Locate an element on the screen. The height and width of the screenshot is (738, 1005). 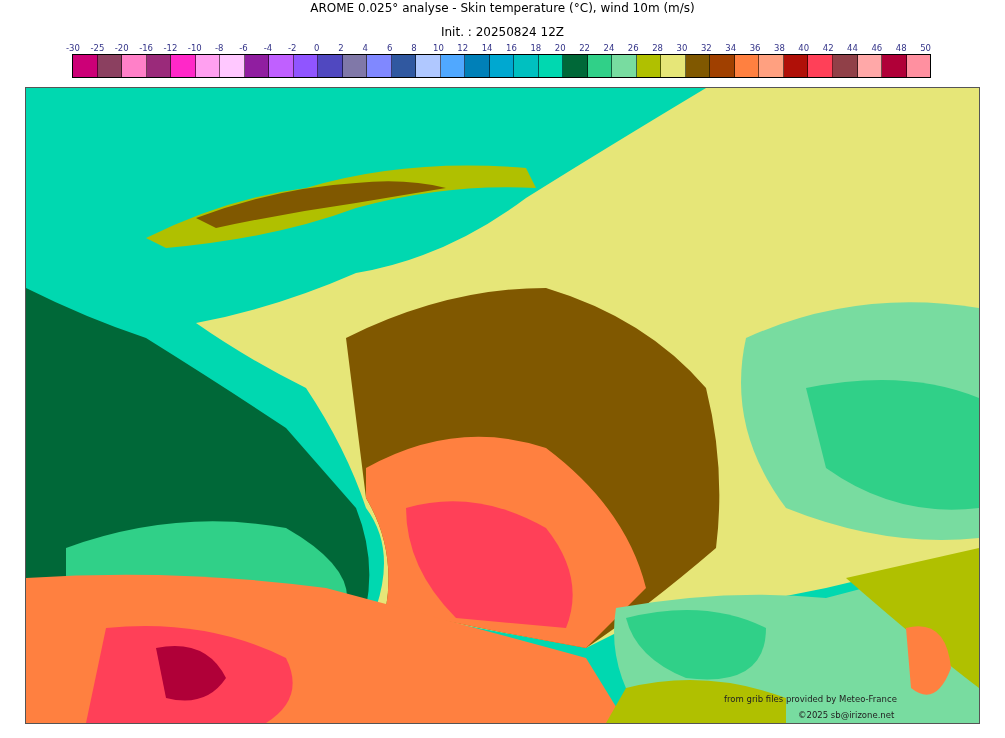
tick-label: 10 is located at coordinates (438, 48).